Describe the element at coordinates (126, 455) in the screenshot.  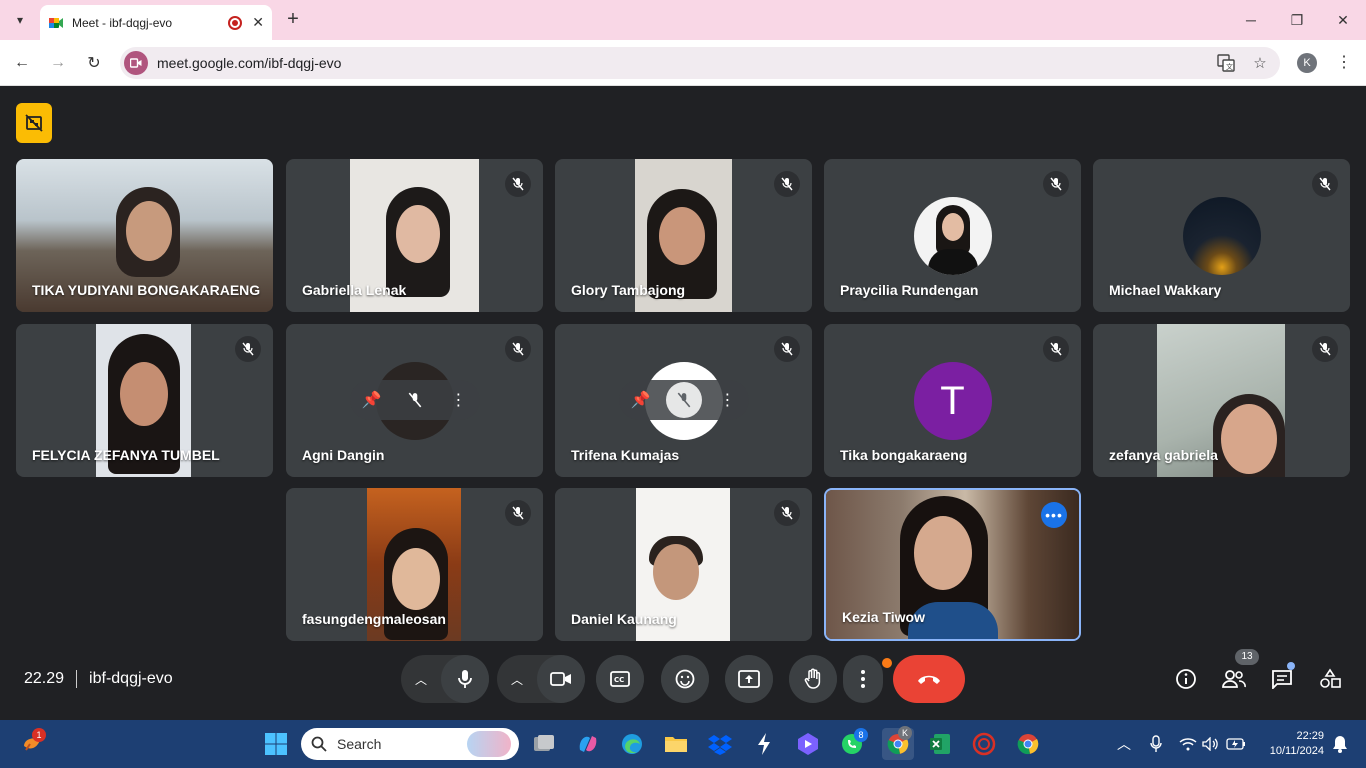
I see `participant-name: FELYCIA ZEFANYA TUMBEL` at that location.